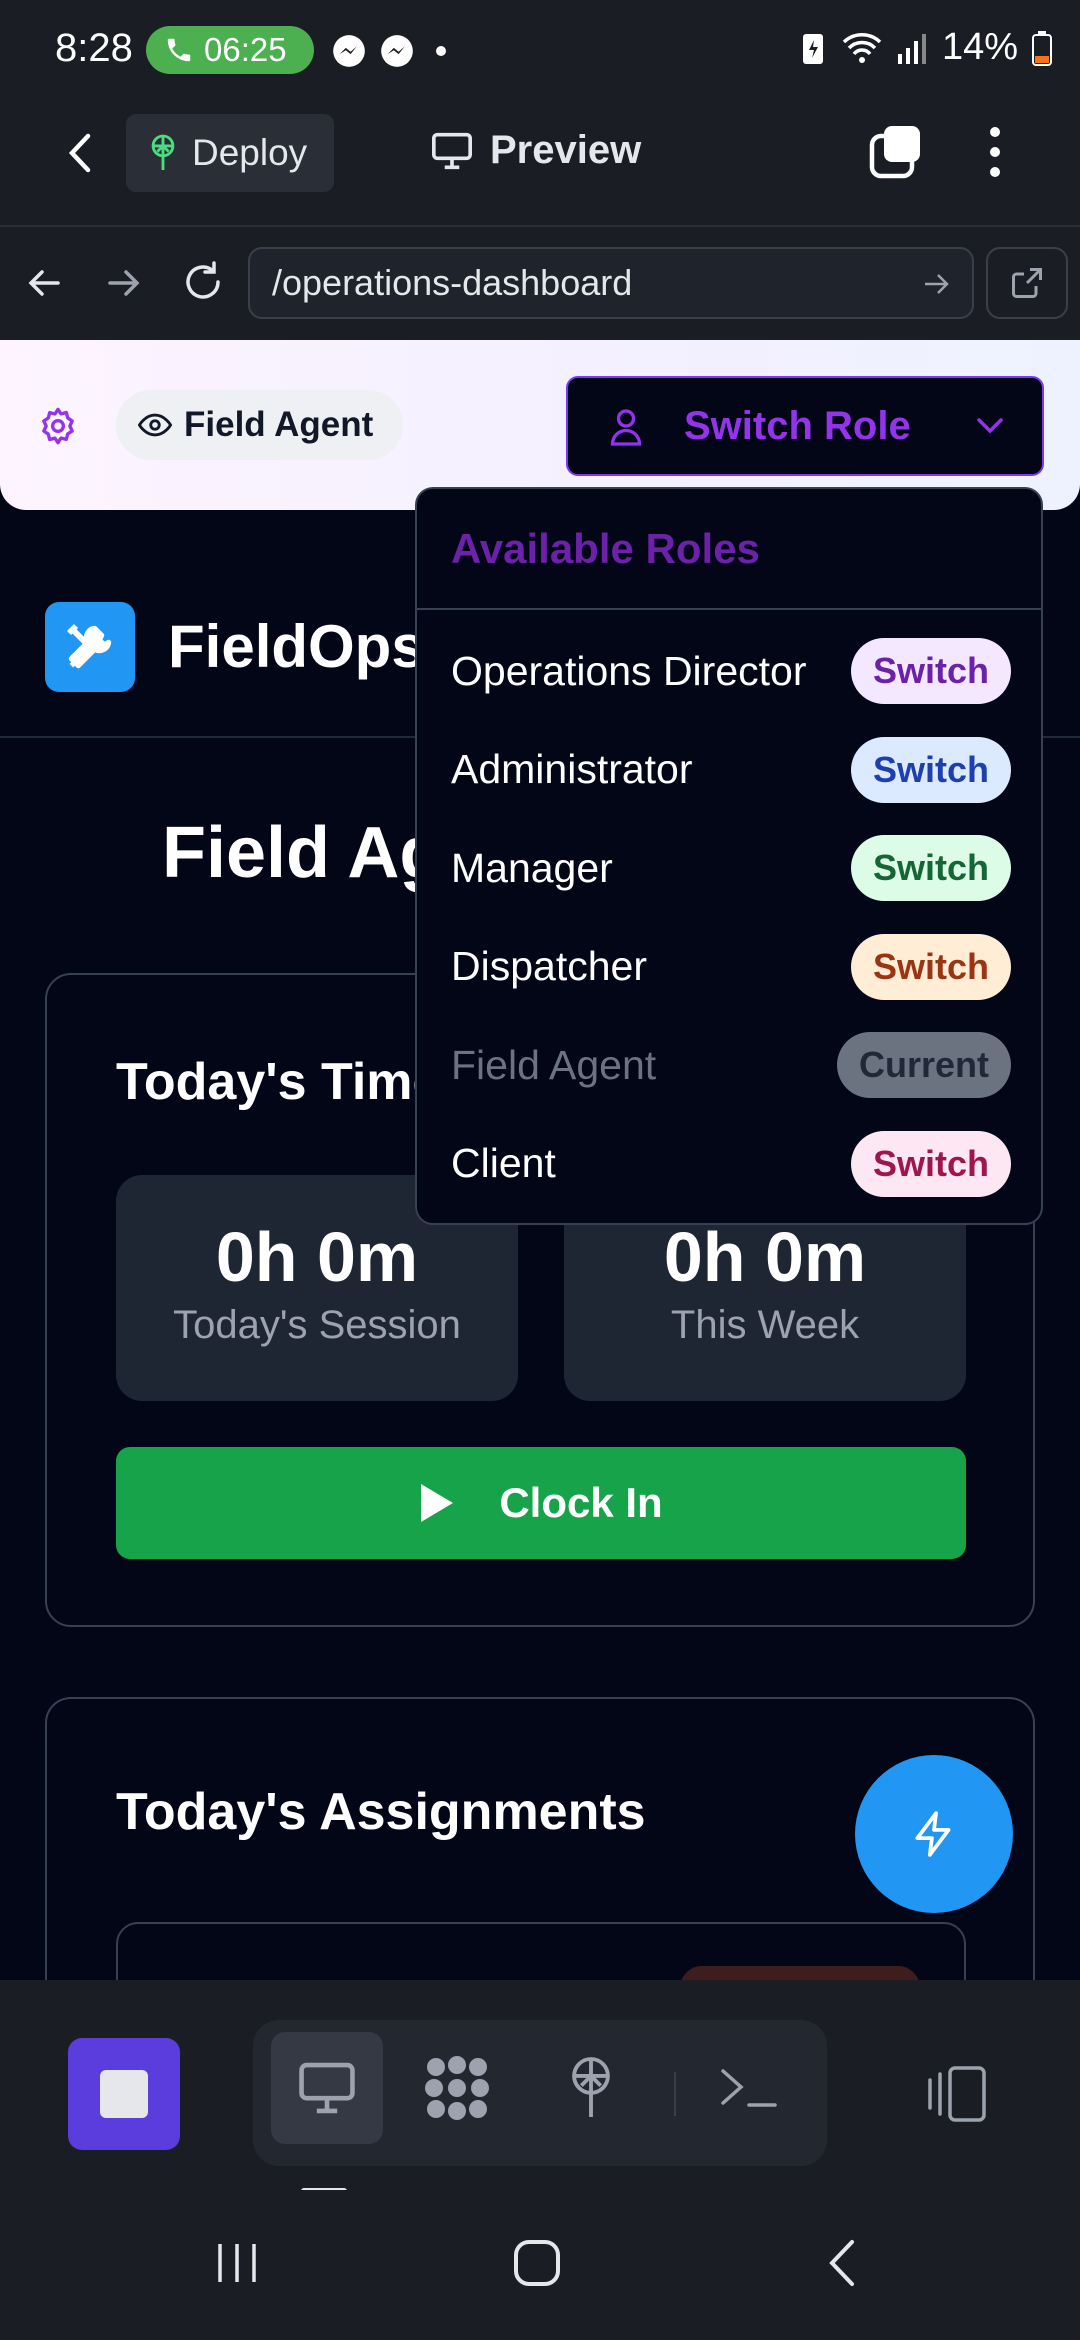  Describe the element at coordinates (923, 1065) in the screenshot. I see `current-badge: Current` at that location.